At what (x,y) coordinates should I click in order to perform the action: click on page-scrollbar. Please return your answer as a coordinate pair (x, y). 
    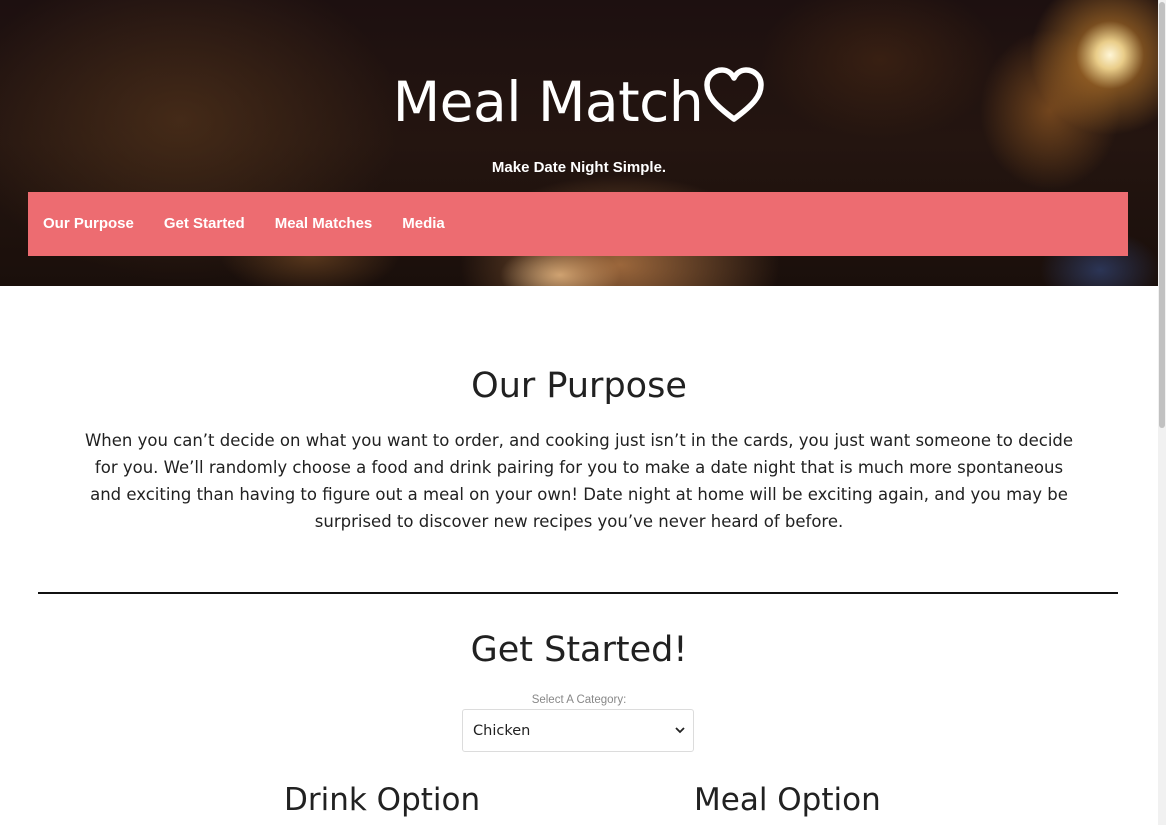
    Looking at the image, I should click on (1162, 412).